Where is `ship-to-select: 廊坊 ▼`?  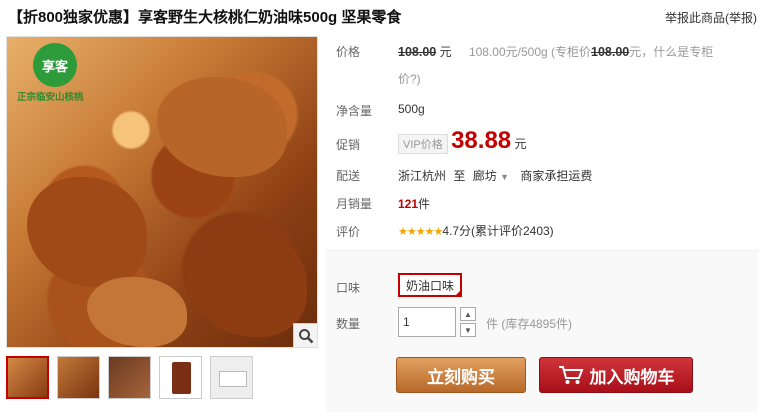 ship-to-select: 廊坊 ▼ is located at coordinates (491, 176).